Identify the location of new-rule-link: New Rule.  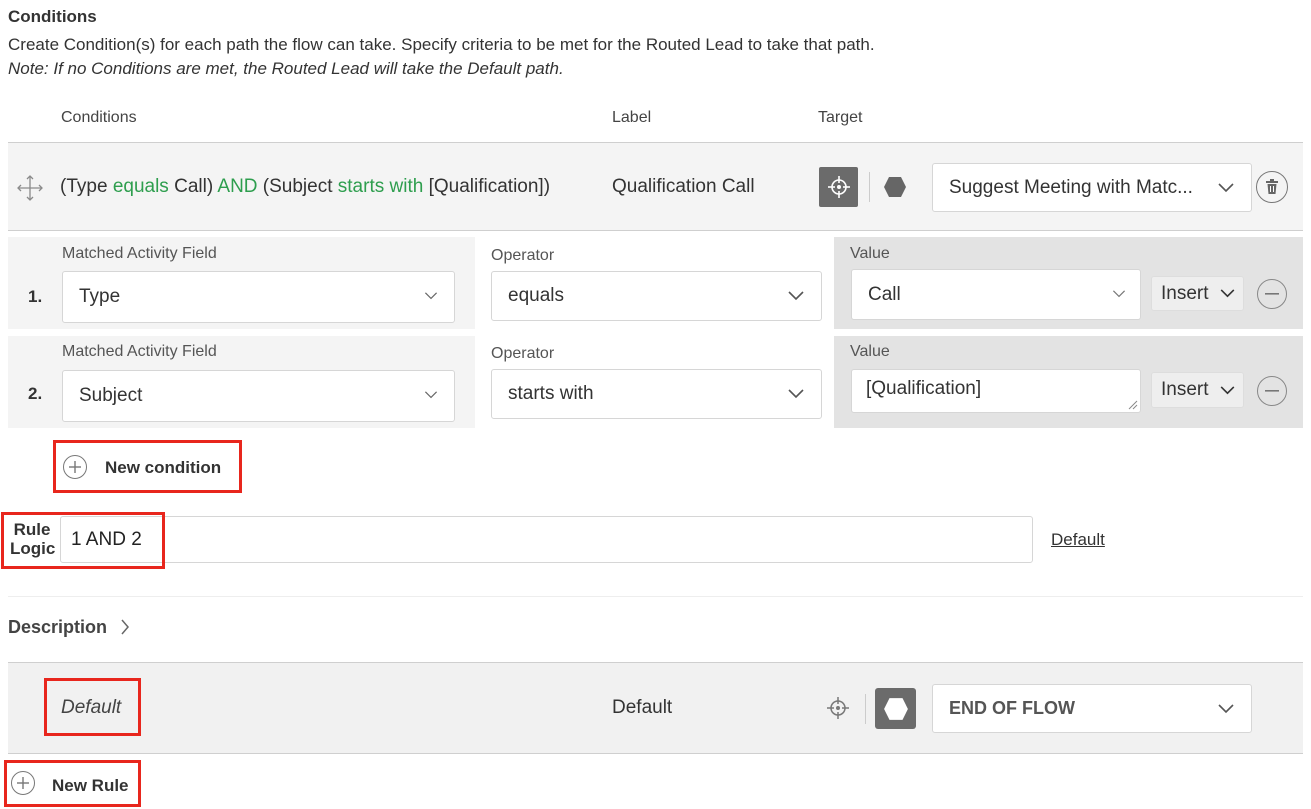
(90, 786).